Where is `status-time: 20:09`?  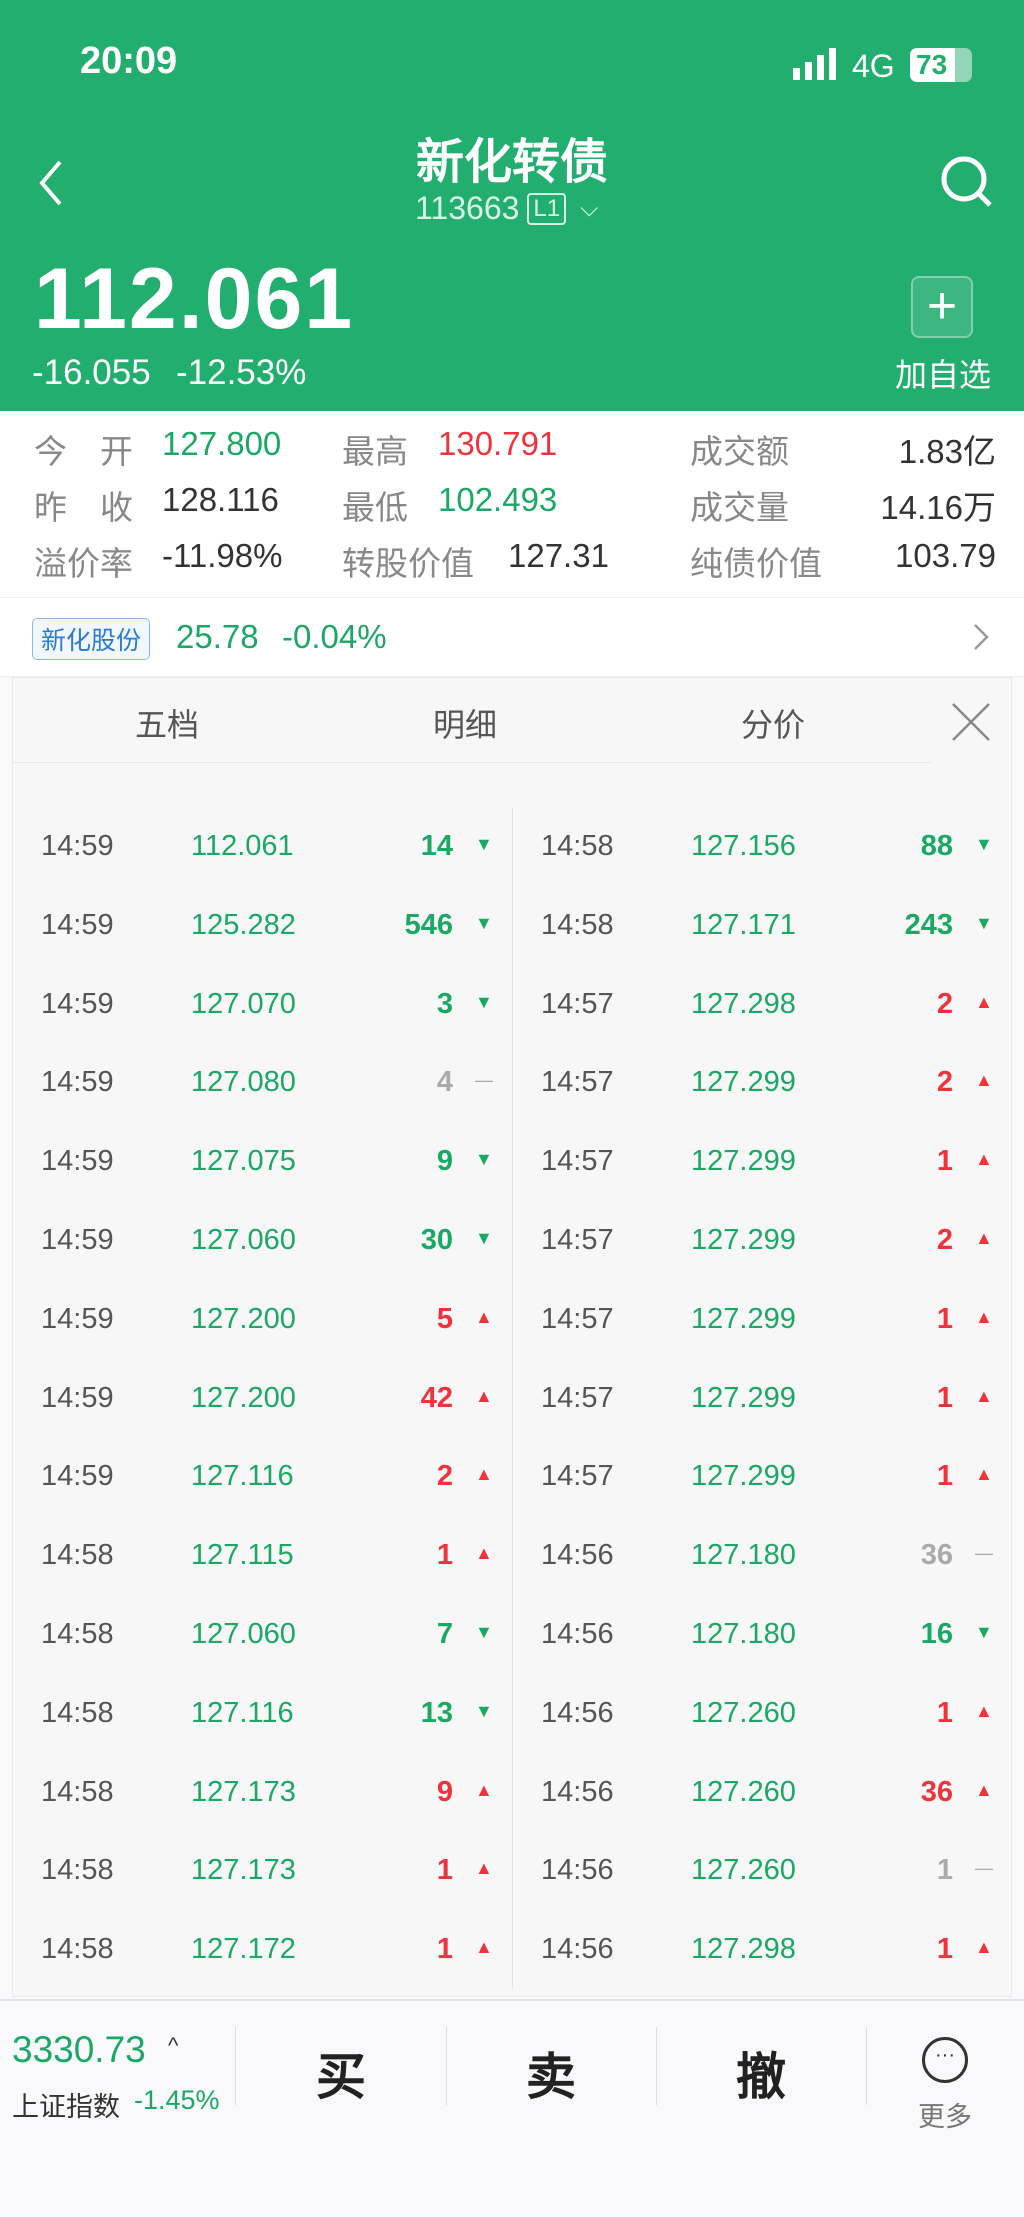 status-time: 20:09 is located at coordinates (129, 61).